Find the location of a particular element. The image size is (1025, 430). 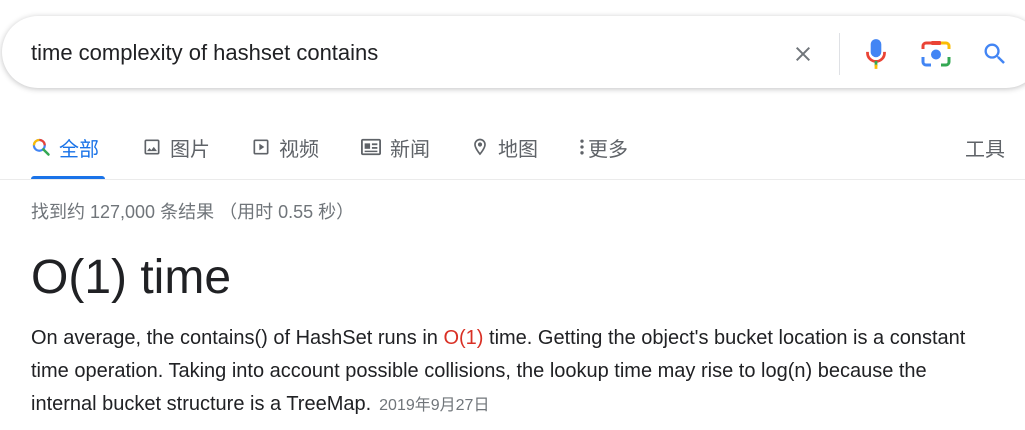

result-stats: 找到约 127,000 条结果 （用时 0.55 秒） is located at coordinates (193, 212).